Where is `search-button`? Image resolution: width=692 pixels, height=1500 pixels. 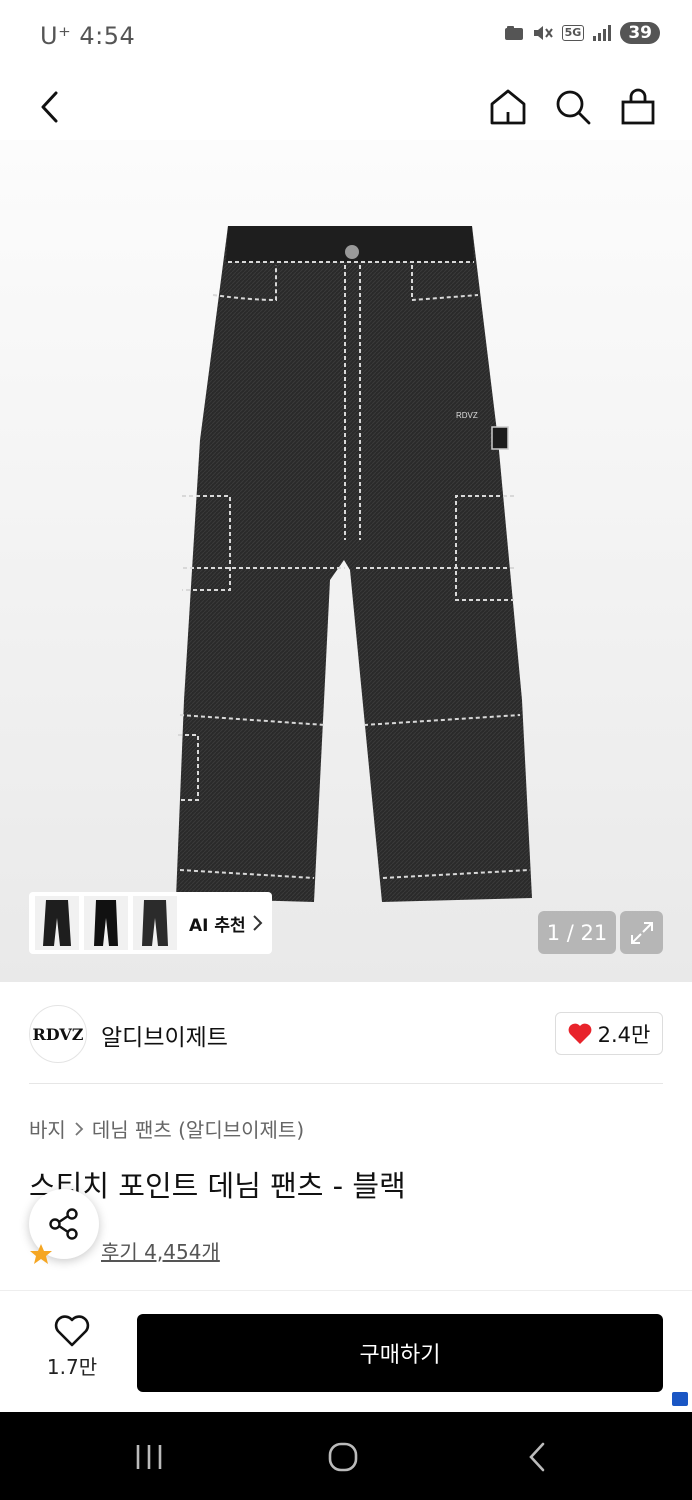
search-button is located at coordinates (573, 107).